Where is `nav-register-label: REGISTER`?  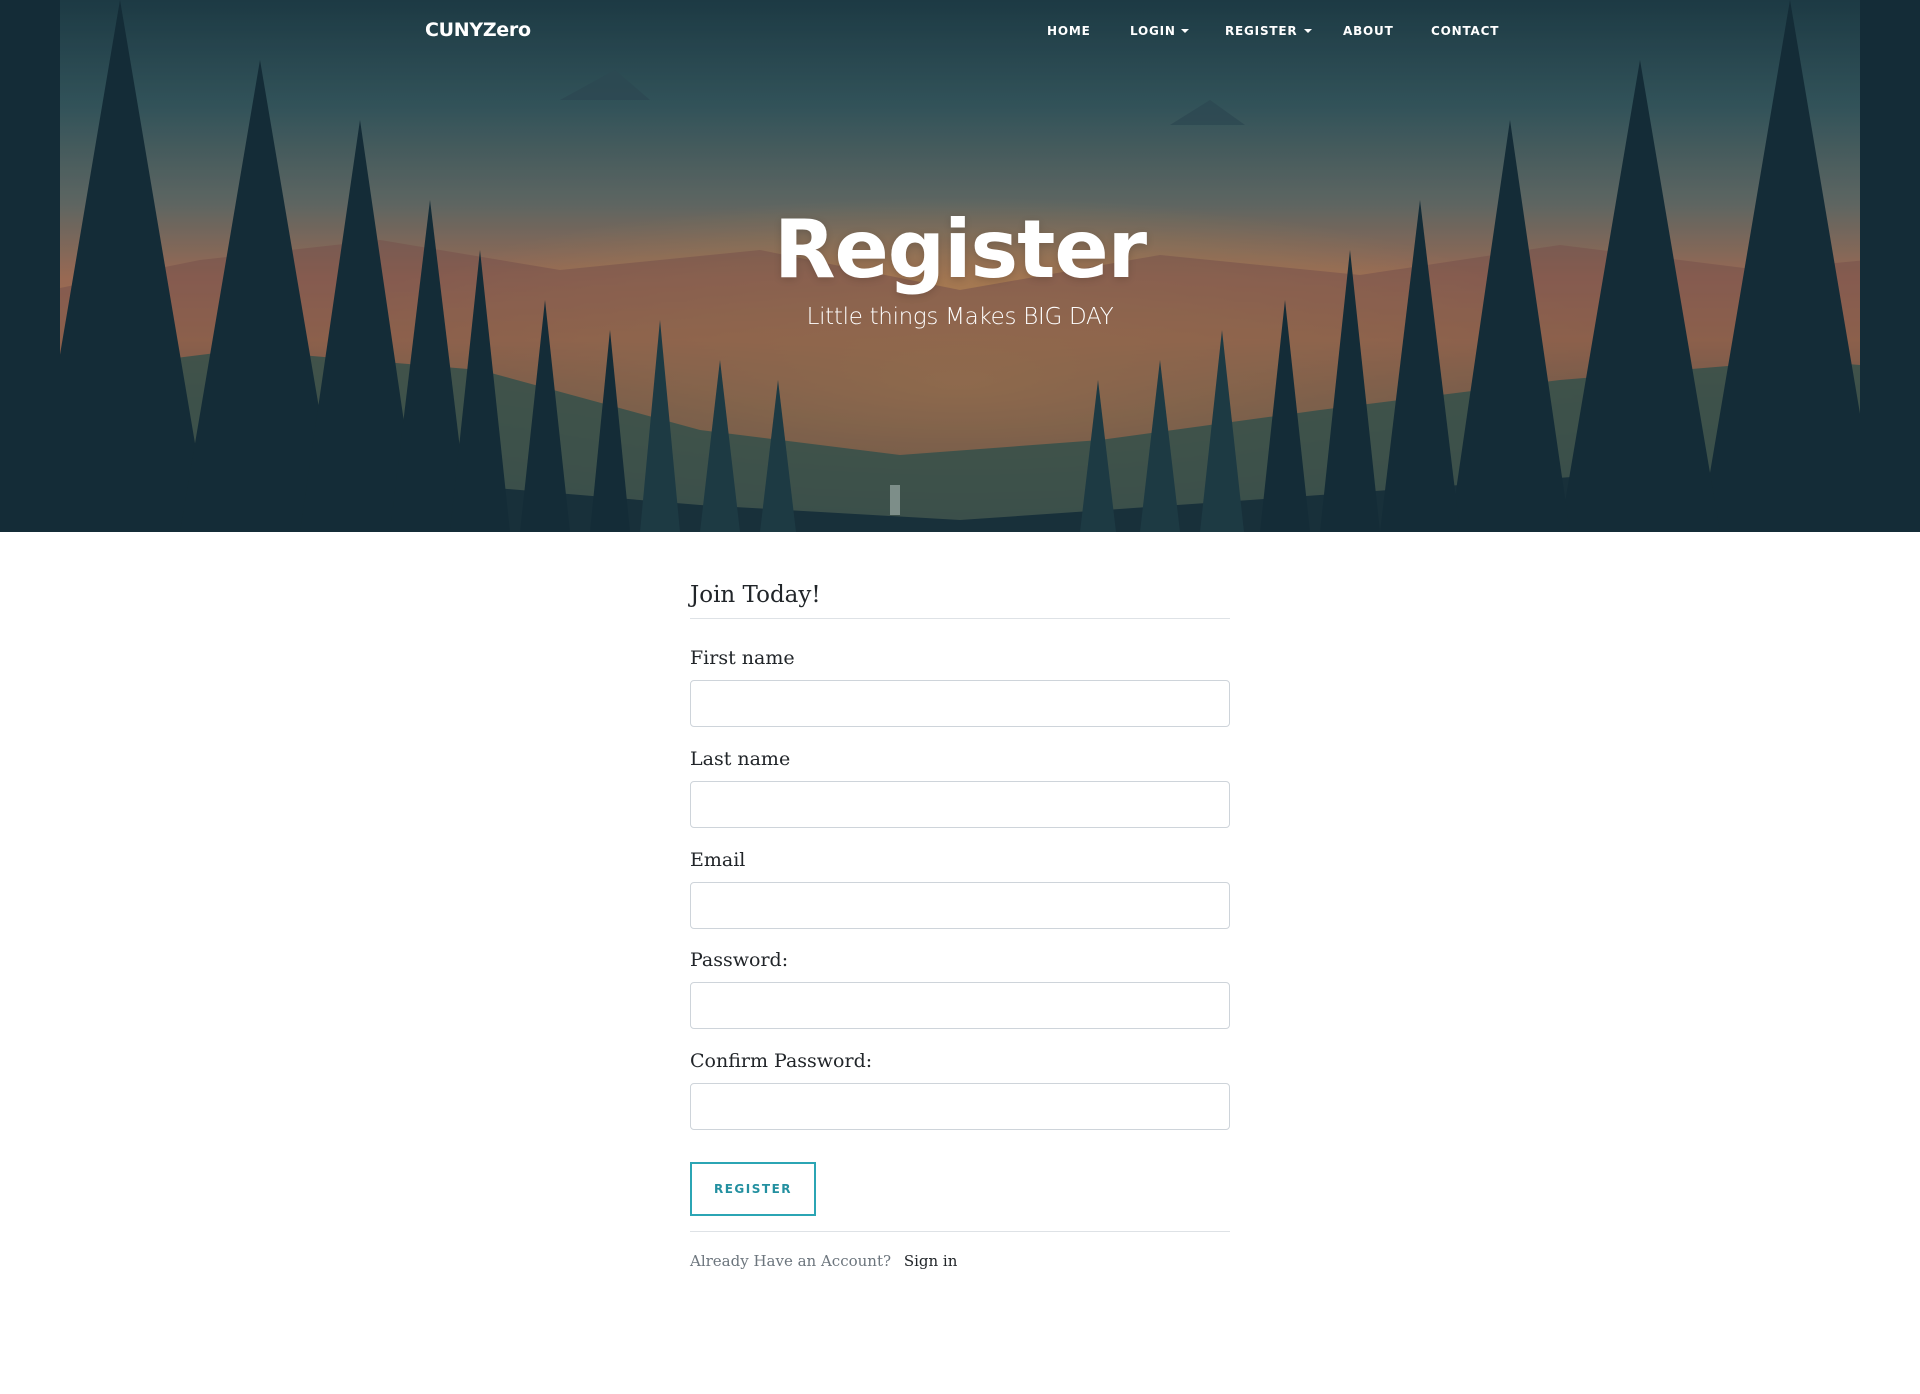
nav-register-label: REGISTER is located at coordinates (1261, 31).